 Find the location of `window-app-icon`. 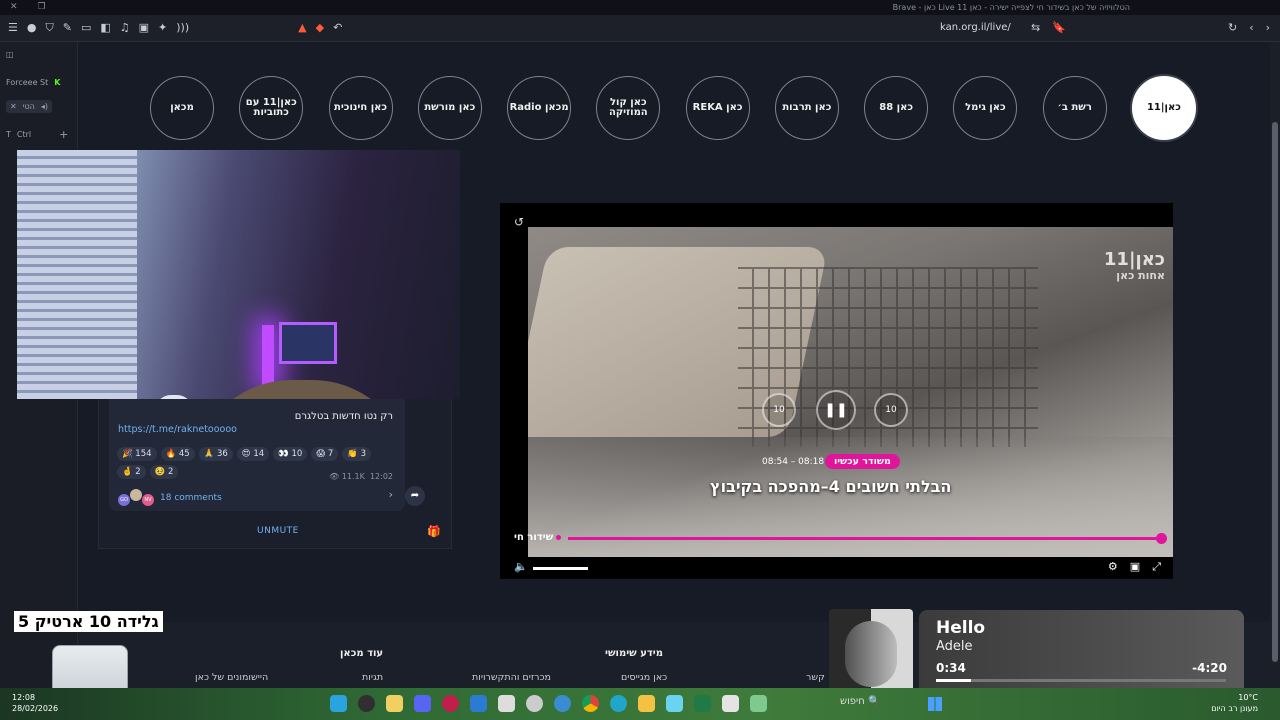

window-app-icon is located at coordinates (730, 703).